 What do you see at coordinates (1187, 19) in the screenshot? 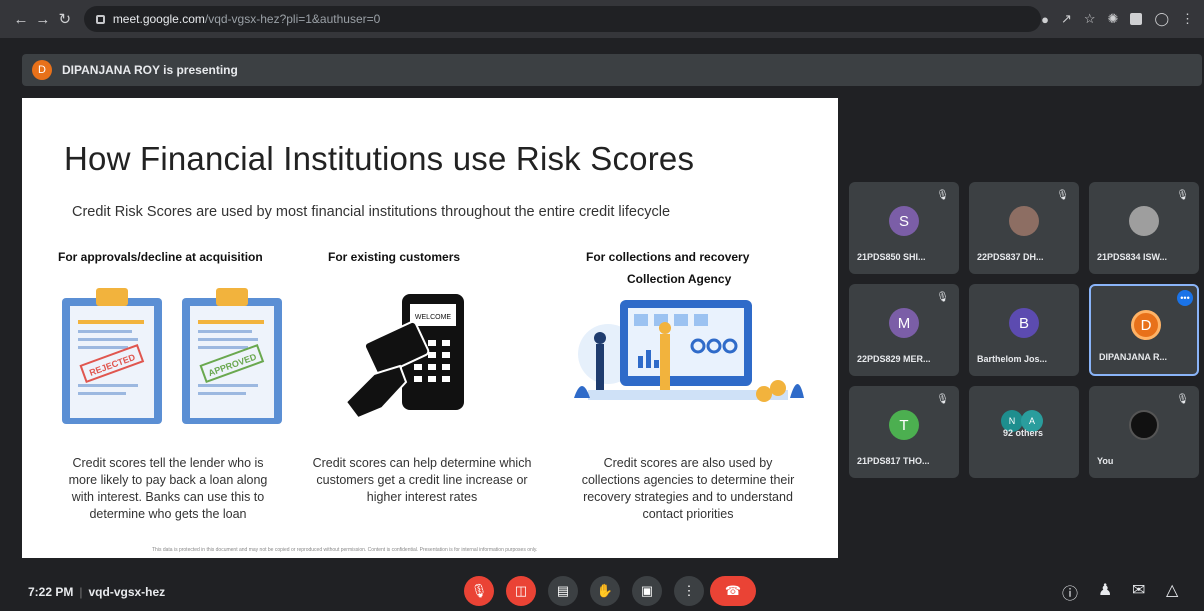
I see `menu-icon: ⋮` at bounding box center [1187, 19].